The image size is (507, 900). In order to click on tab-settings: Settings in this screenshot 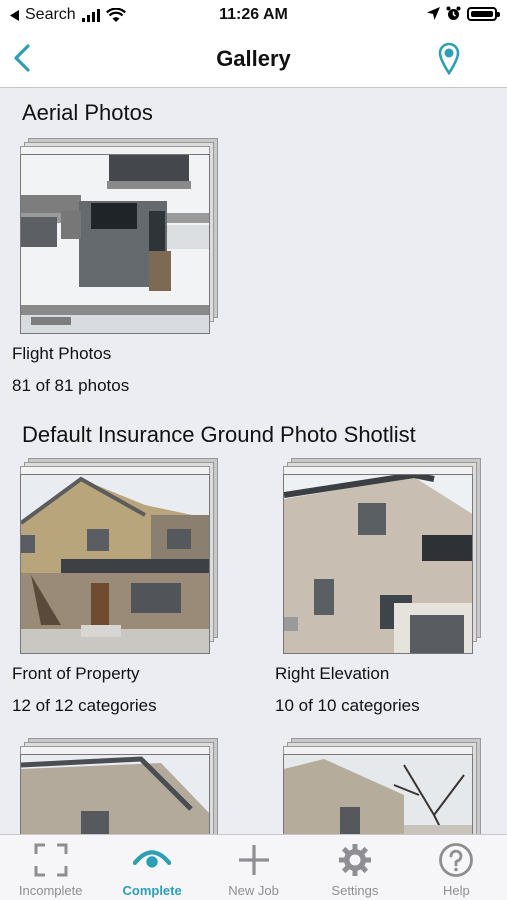, I will do `click(354, 867)`.